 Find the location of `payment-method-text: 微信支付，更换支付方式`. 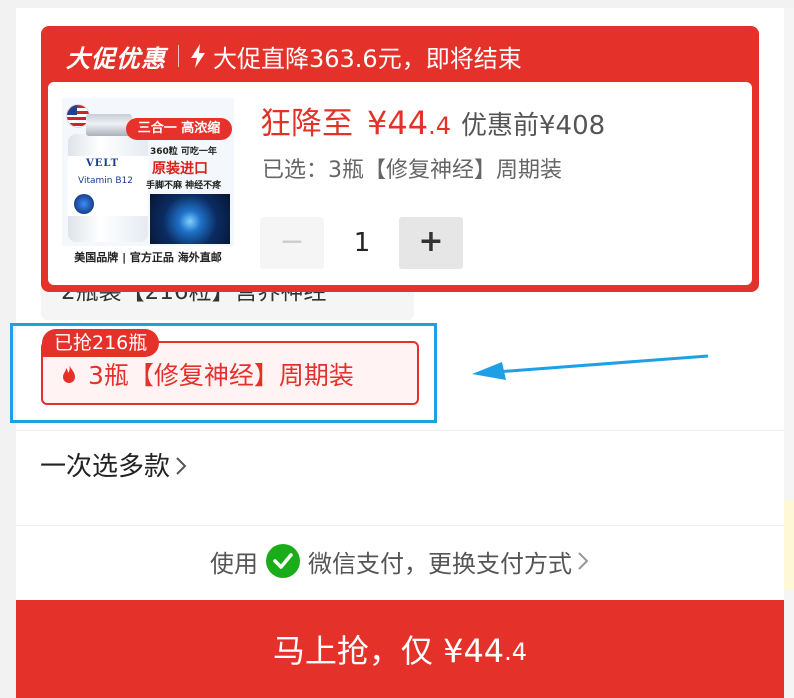

payment-method-text: 微信支付，更换支付方式 is located at coordinates (440, 563).